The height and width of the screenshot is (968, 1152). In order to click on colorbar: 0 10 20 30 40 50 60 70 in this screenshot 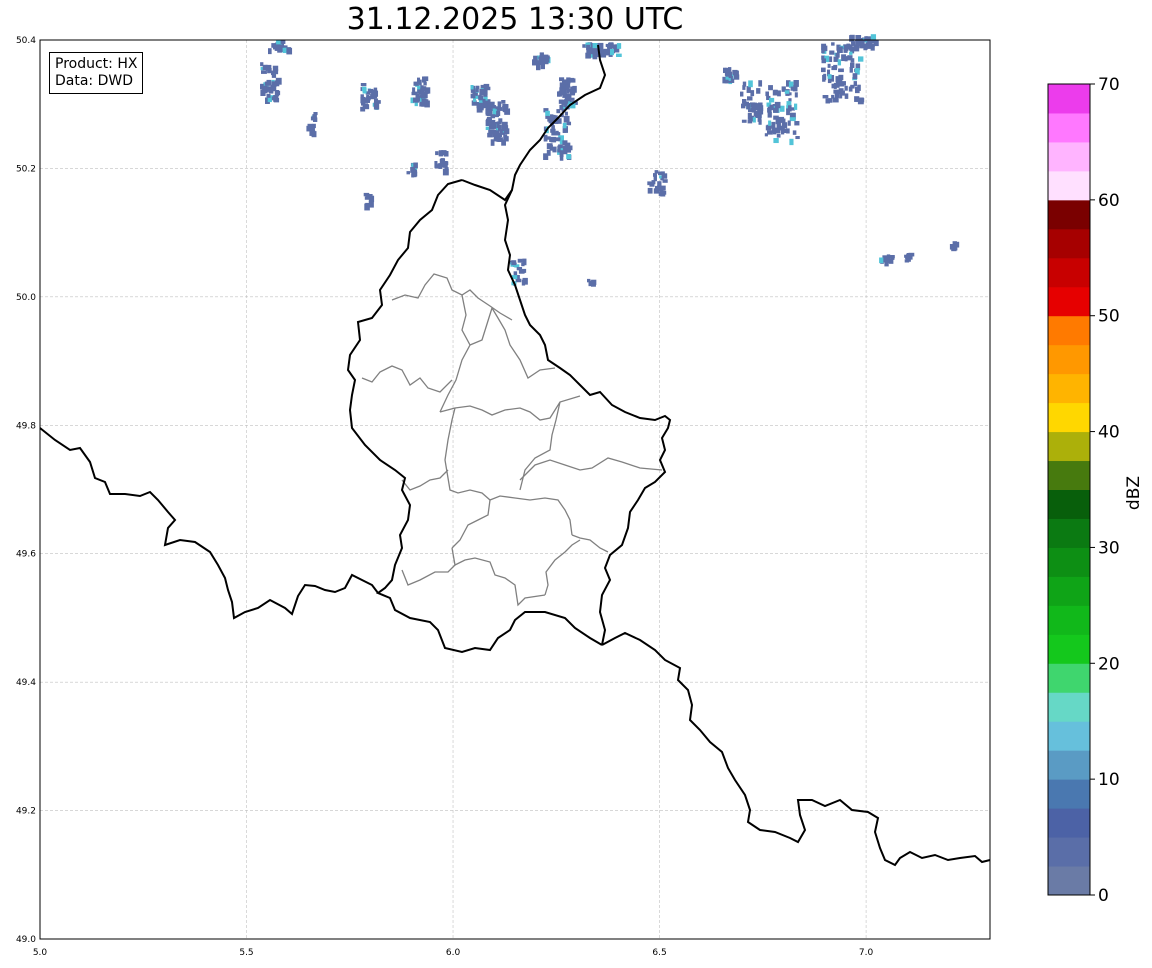, I will do `click(1083, 490)`.